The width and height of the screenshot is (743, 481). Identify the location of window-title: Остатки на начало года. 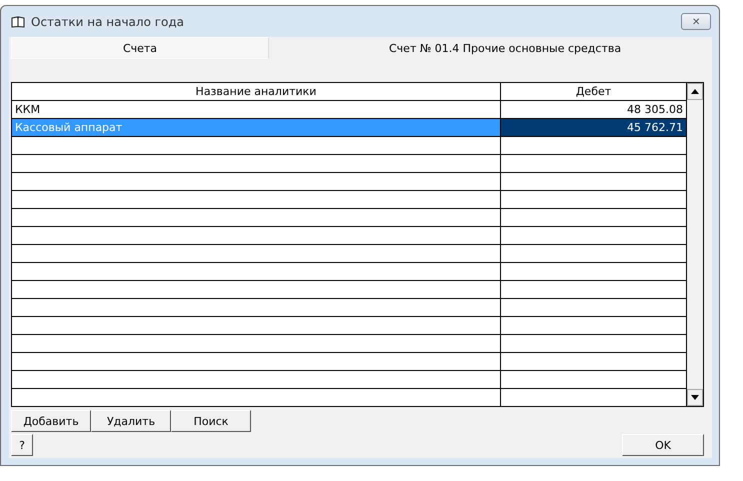
(108, 21).